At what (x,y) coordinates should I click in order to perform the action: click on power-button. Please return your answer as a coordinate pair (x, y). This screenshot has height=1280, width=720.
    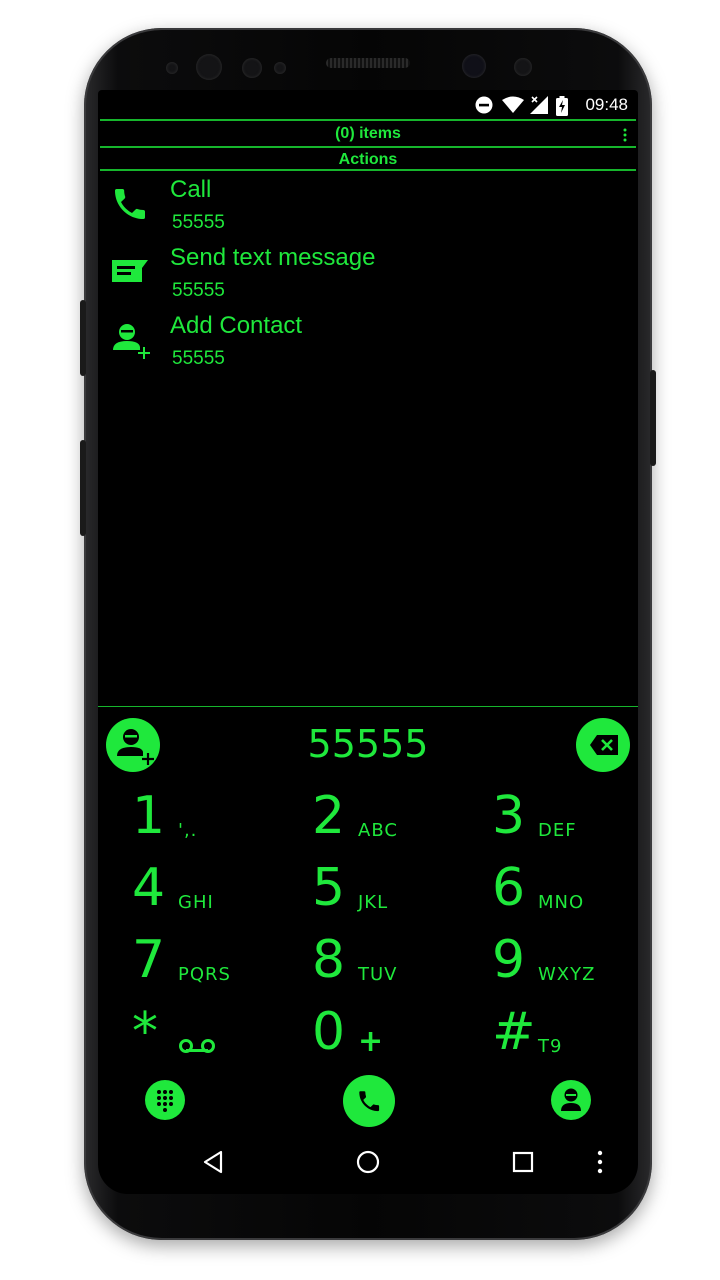
    Looking at the image, I should click on (653, 418).